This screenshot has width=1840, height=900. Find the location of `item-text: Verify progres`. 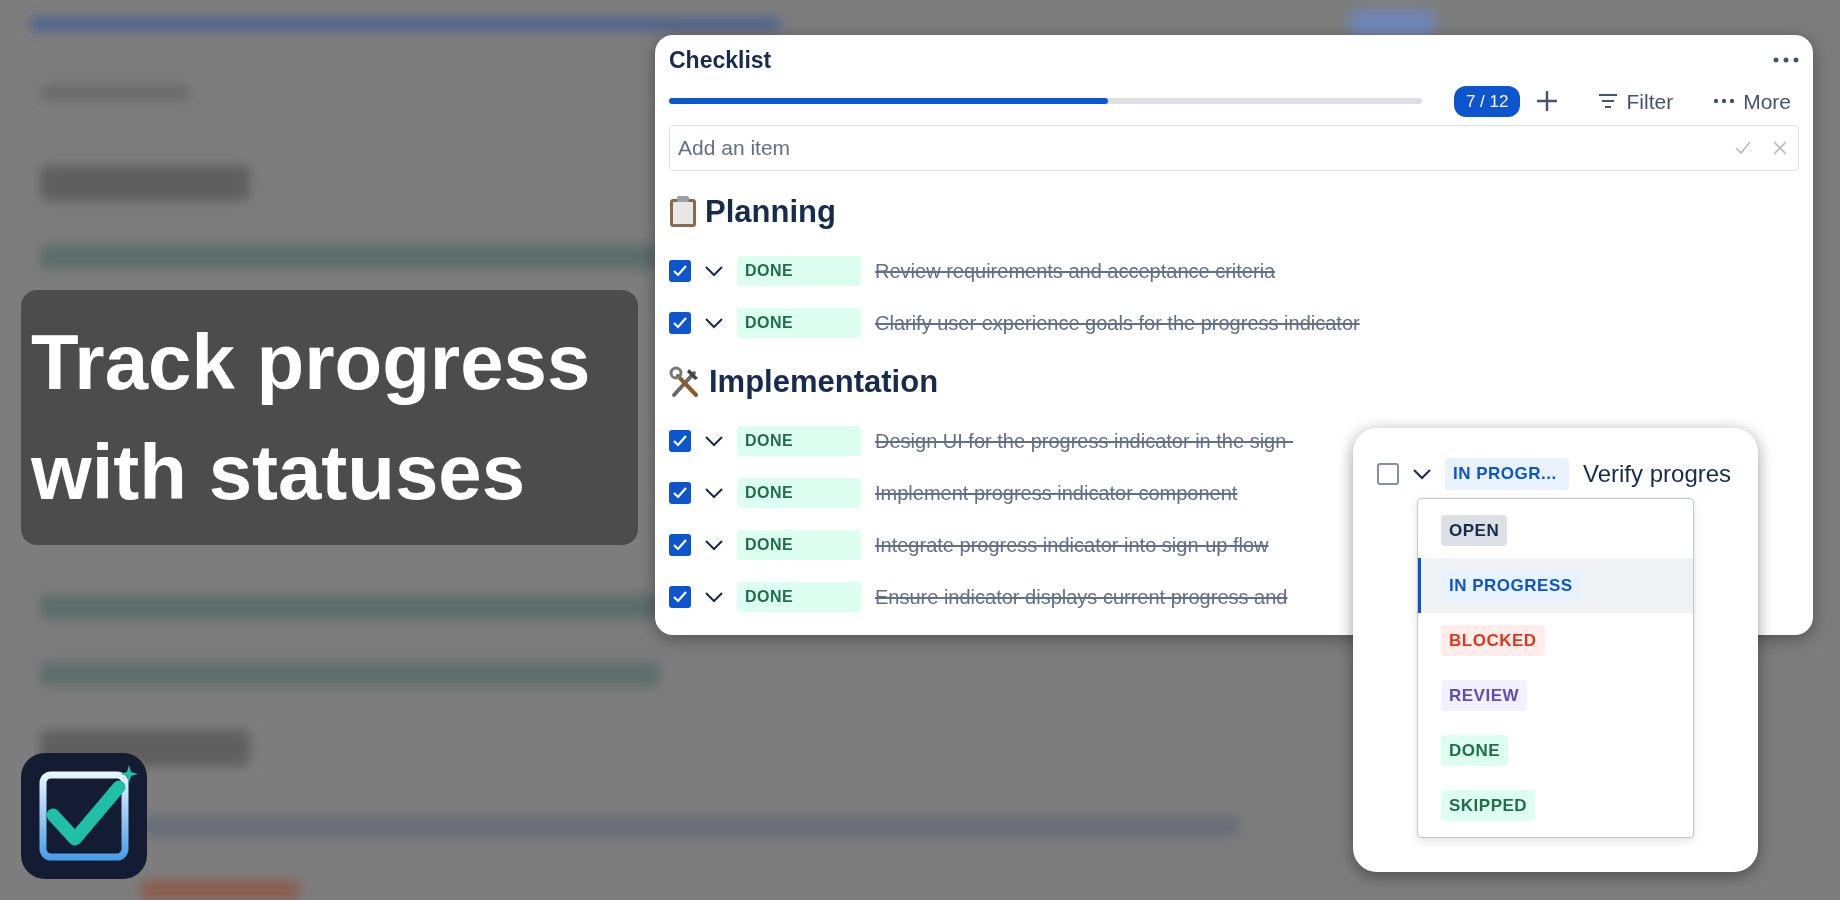

item-text: Verify progres is located at coordinates (1657, 474).